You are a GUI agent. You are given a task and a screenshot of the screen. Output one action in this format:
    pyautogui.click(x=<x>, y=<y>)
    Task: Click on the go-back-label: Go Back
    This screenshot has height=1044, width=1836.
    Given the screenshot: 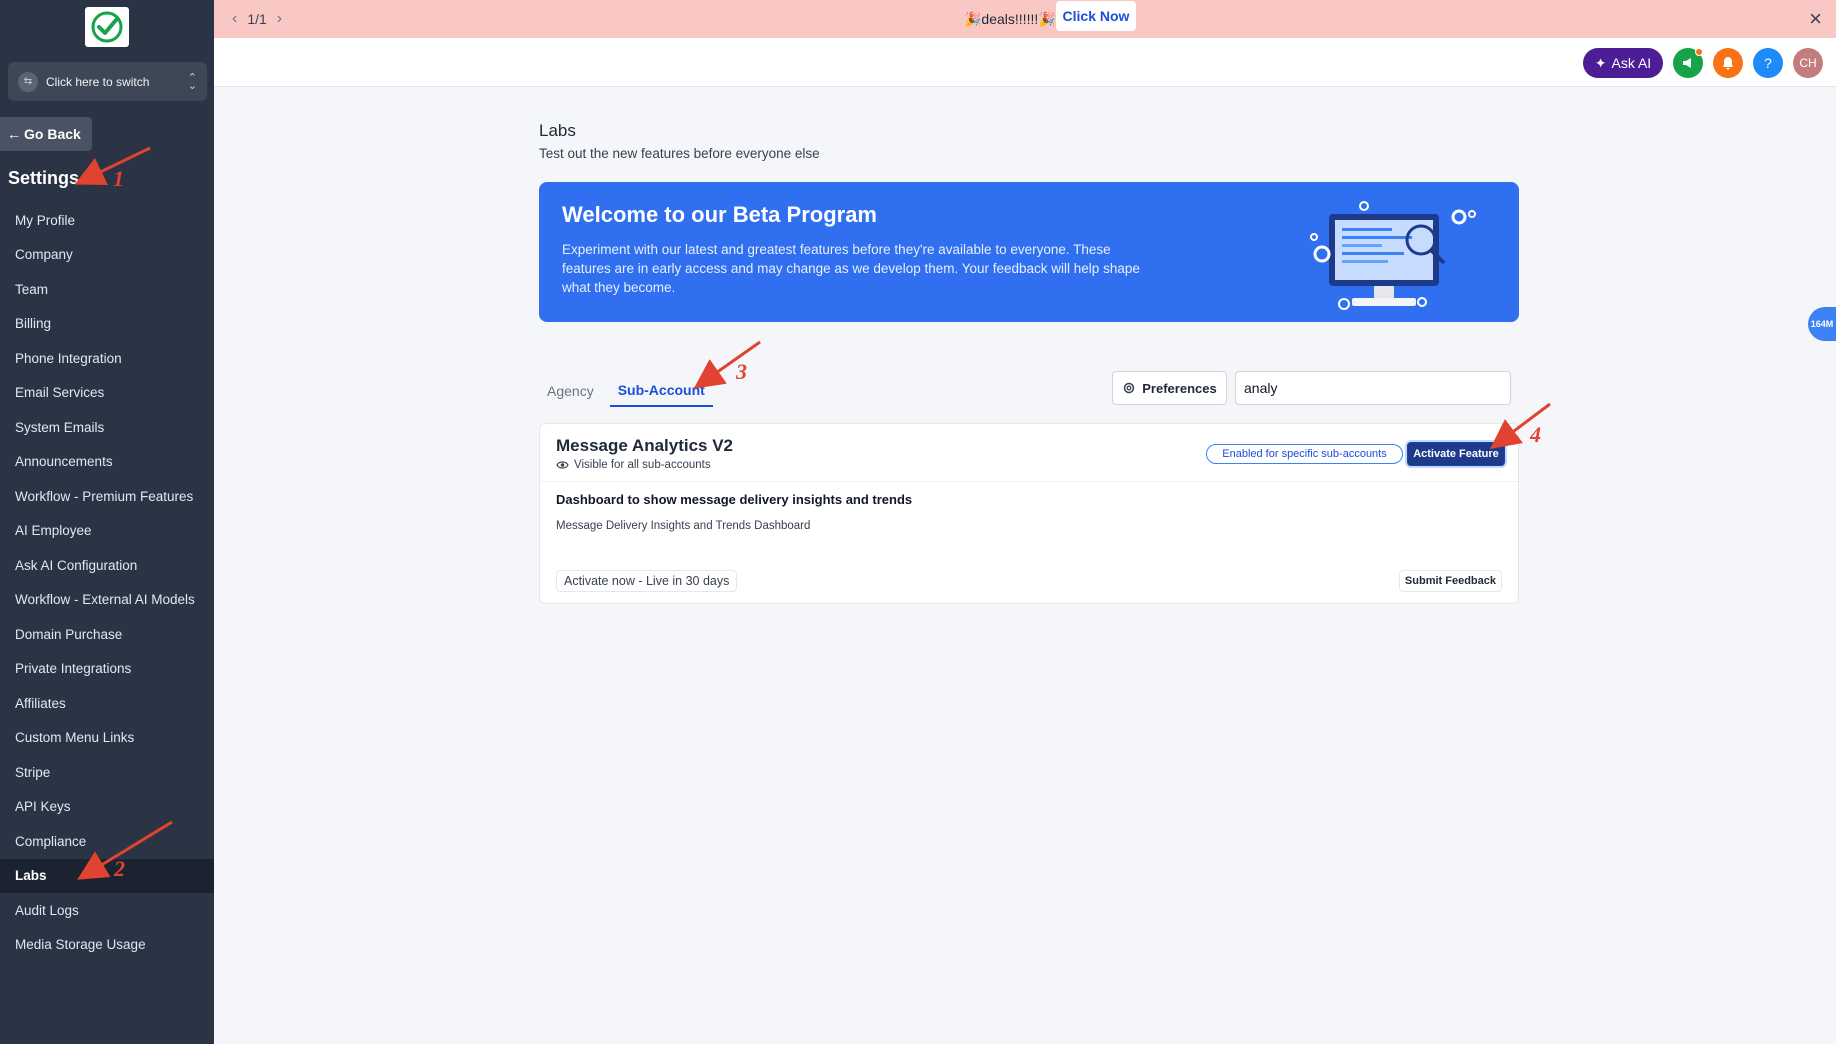 What is the action you would take?
    pyautogui.click(x=52, y=134)
    